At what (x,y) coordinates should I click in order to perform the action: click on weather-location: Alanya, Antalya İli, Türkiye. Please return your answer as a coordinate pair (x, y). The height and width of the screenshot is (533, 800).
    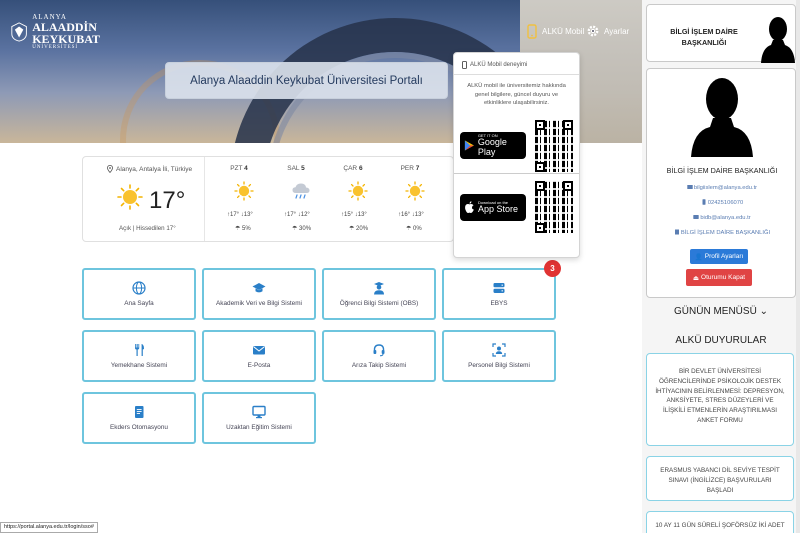
    Looking at the image, I should click on (149, 169).